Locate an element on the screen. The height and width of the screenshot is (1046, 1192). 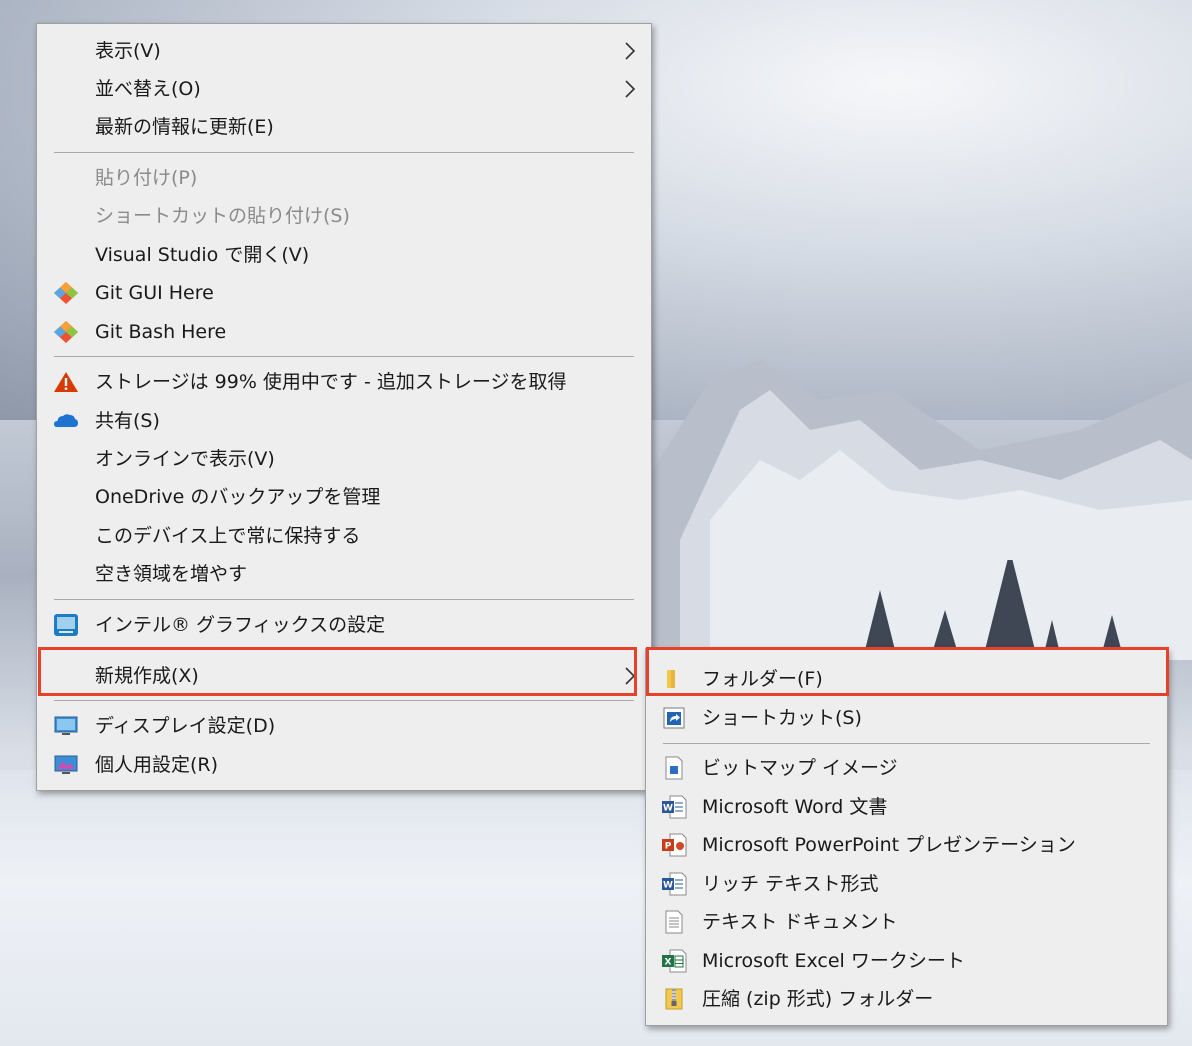
bitmap-icon is located at coordinates (674, 768).